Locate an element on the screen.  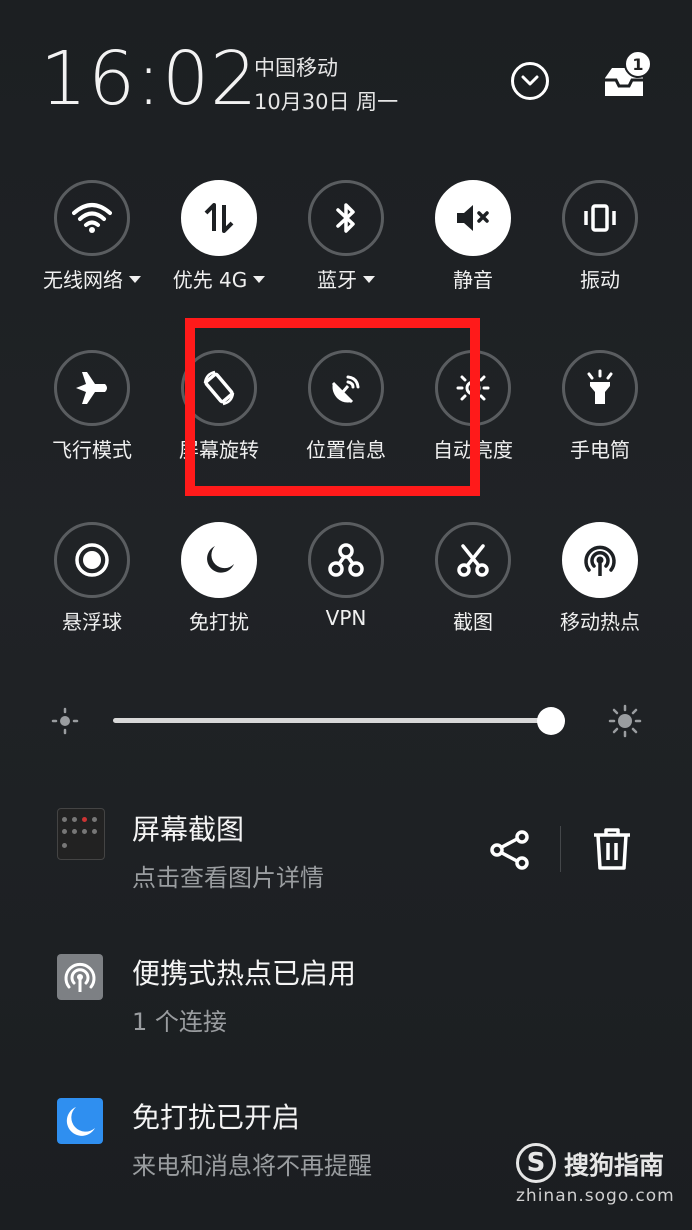
toggle-screenshot: 截图 is located at coordinates (473, 578).